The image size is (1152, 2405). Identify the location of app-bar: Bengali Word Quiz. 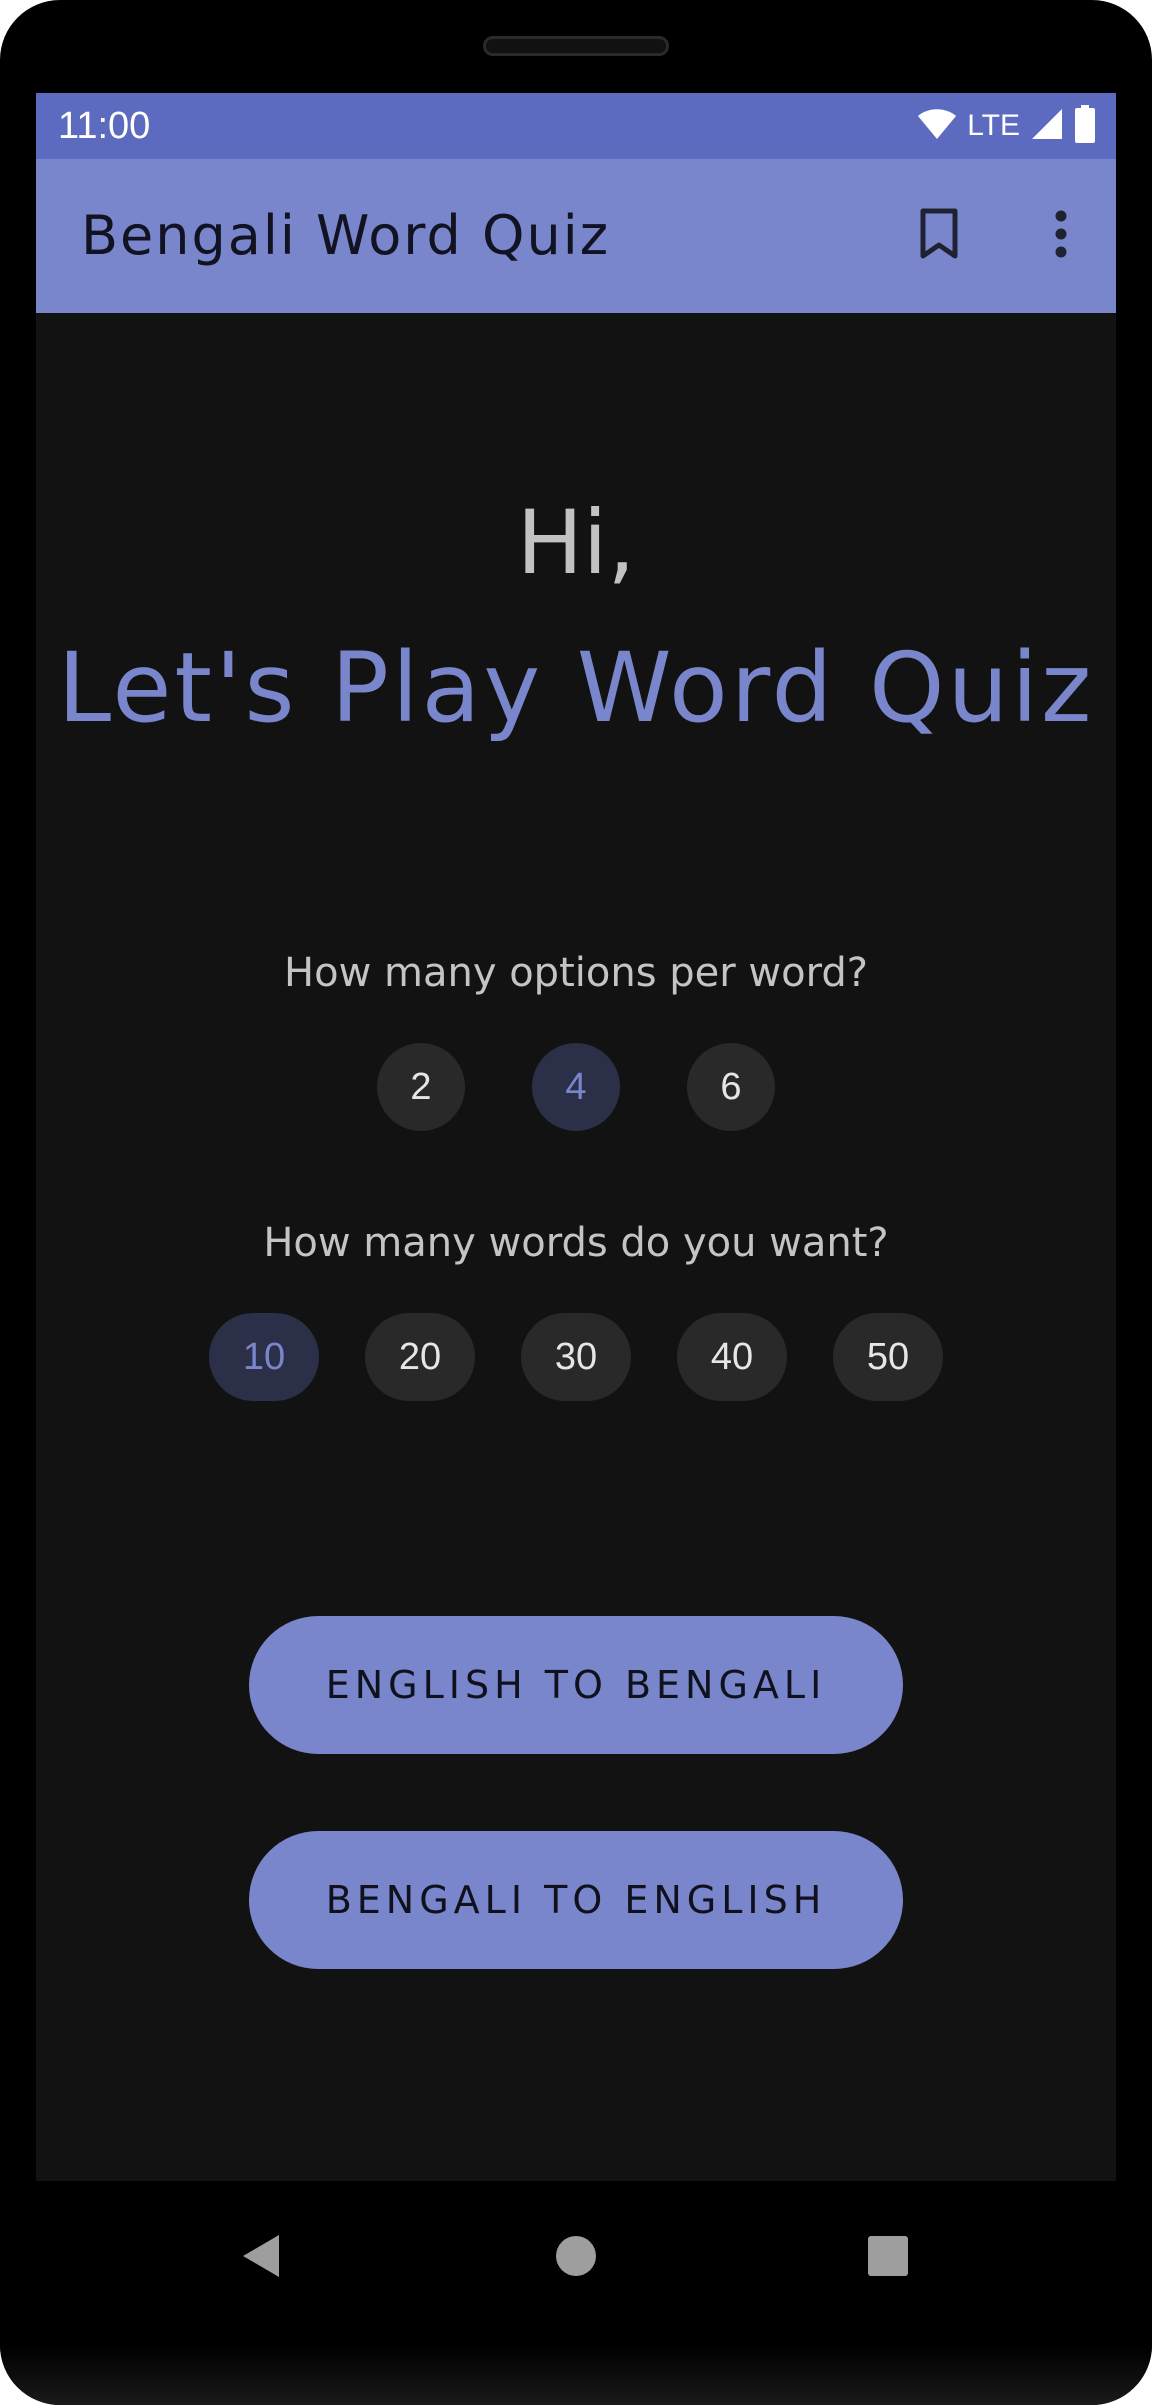
(576, 236).